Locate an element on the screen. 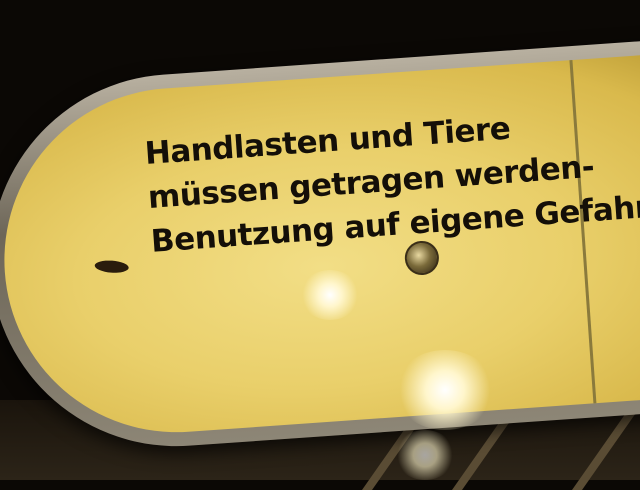  scratch-mark is located at coordinates (112, 266).